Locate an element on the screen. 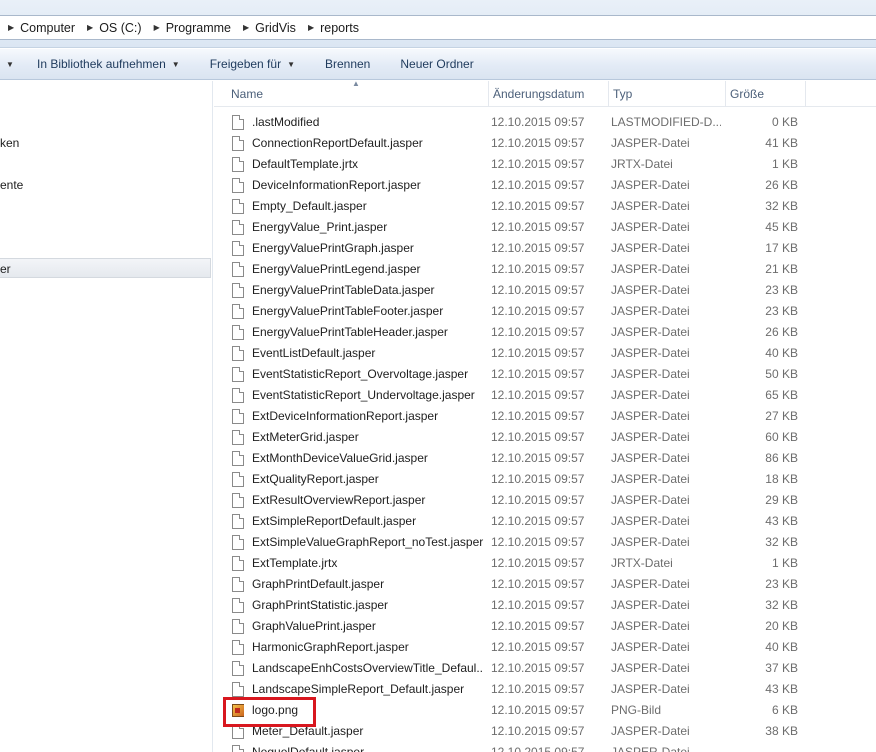 This screenshot has width=876, height=752. file-size: 17 KB is located at coordinates (781, 248).